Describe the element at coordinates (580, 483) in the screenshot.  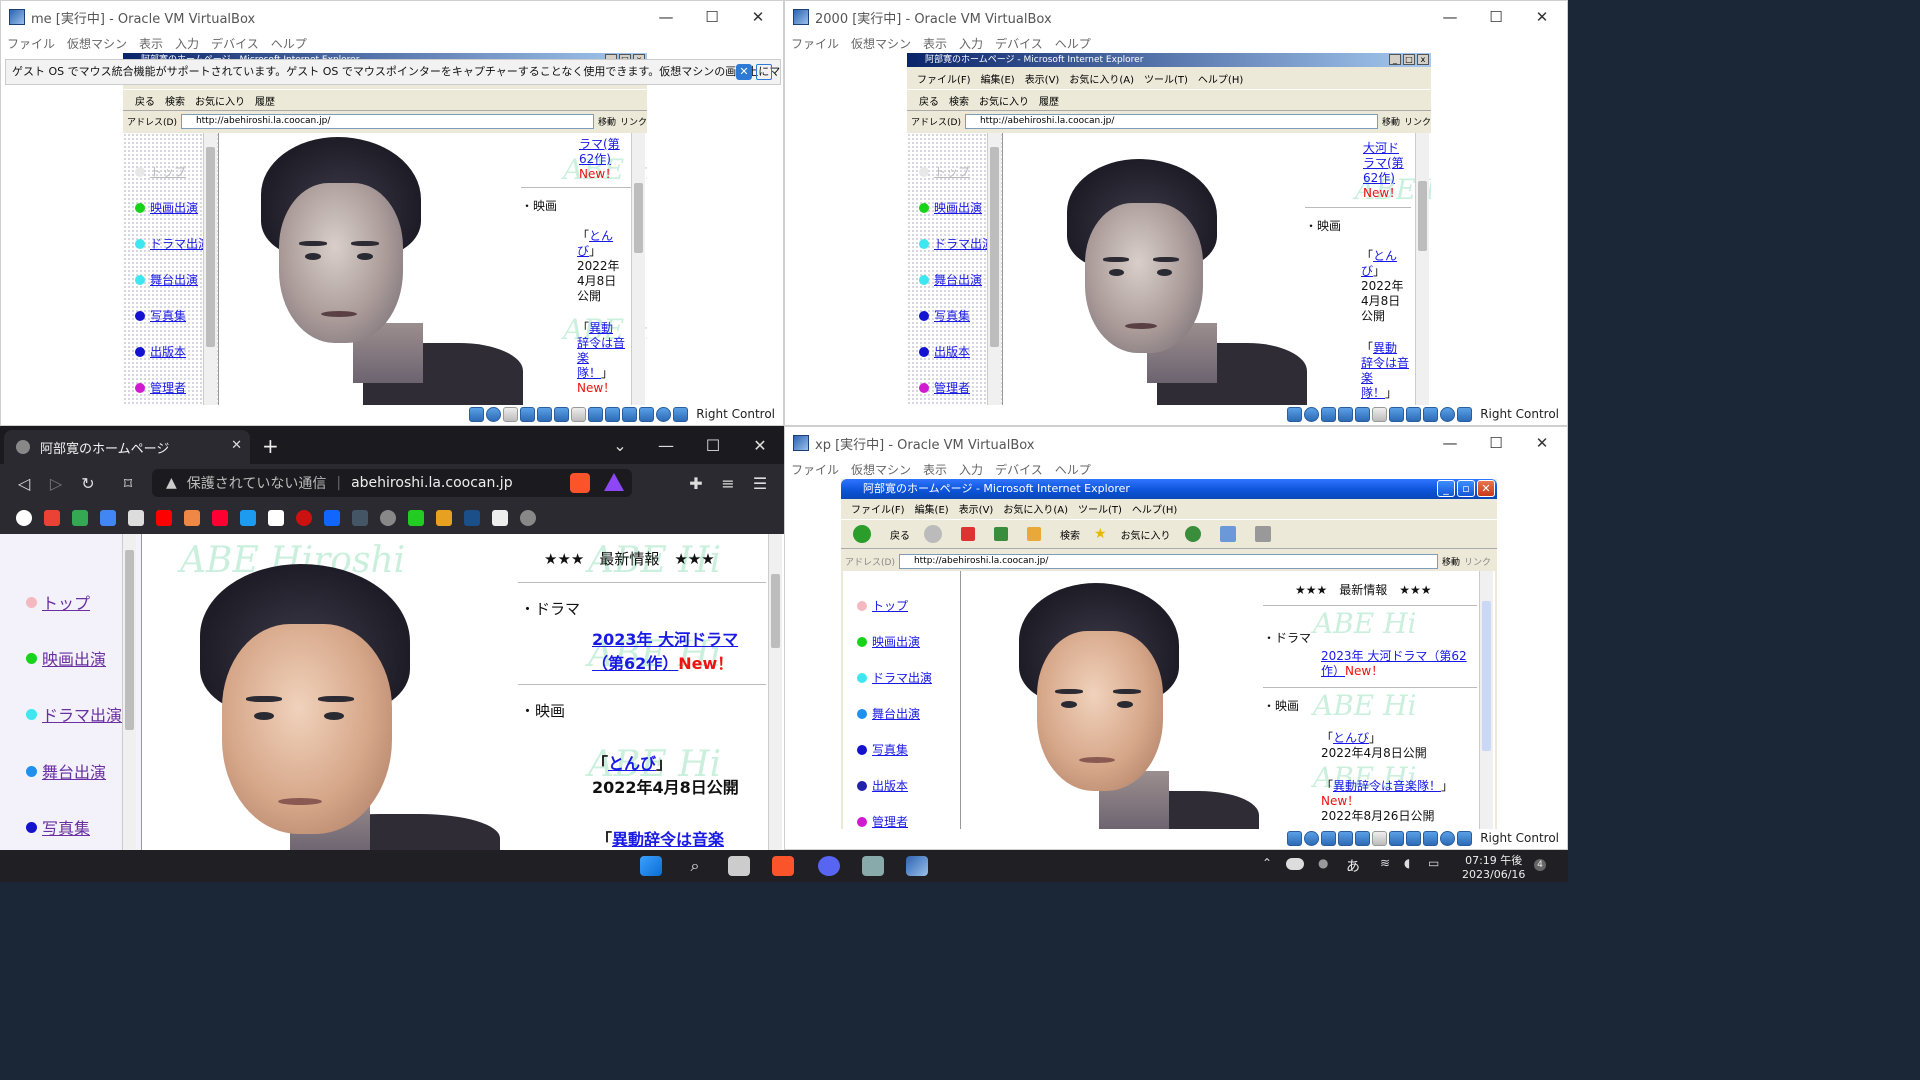
I see `brave-shields-icon` at that location.